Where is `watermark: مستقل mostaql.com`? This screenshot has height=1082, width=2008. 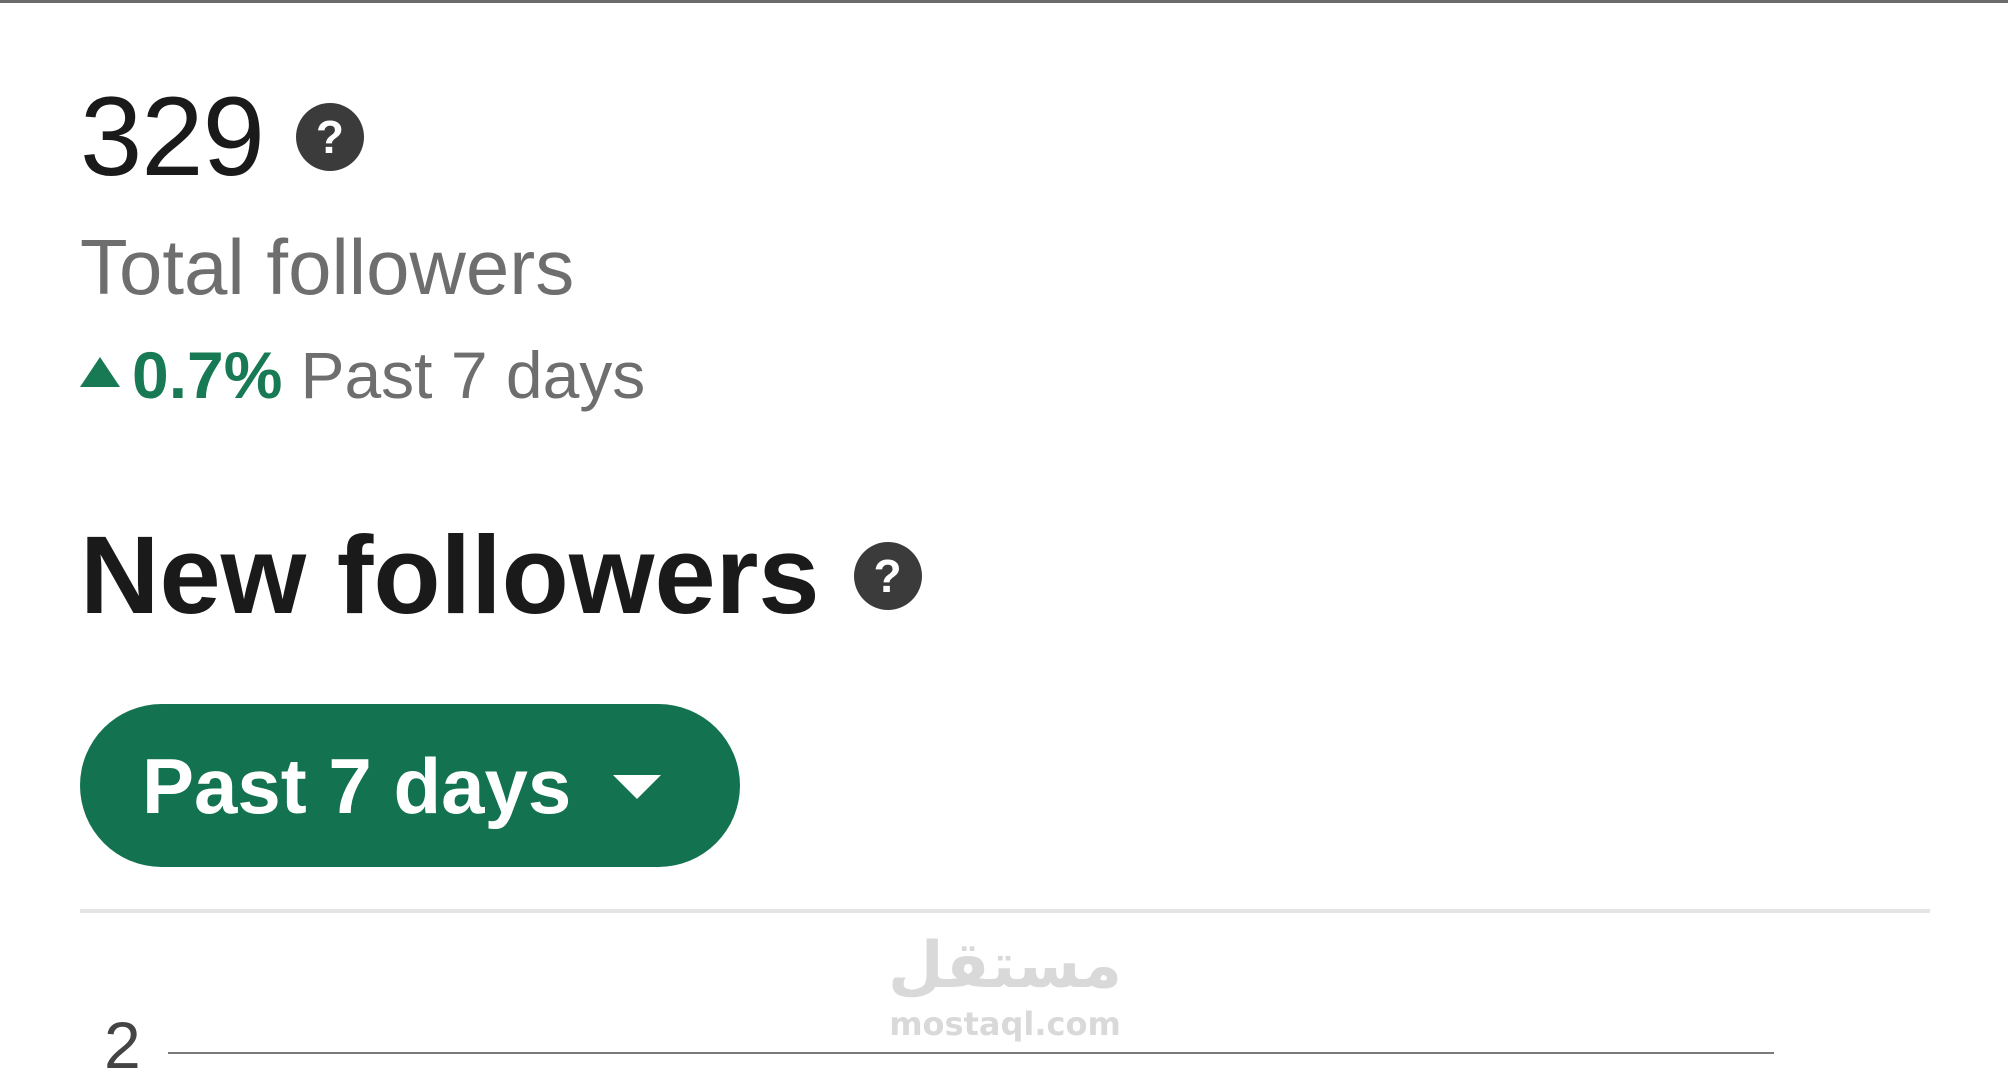
watermark: مستقل mostaql.com is located at coordinates (1005, 986).